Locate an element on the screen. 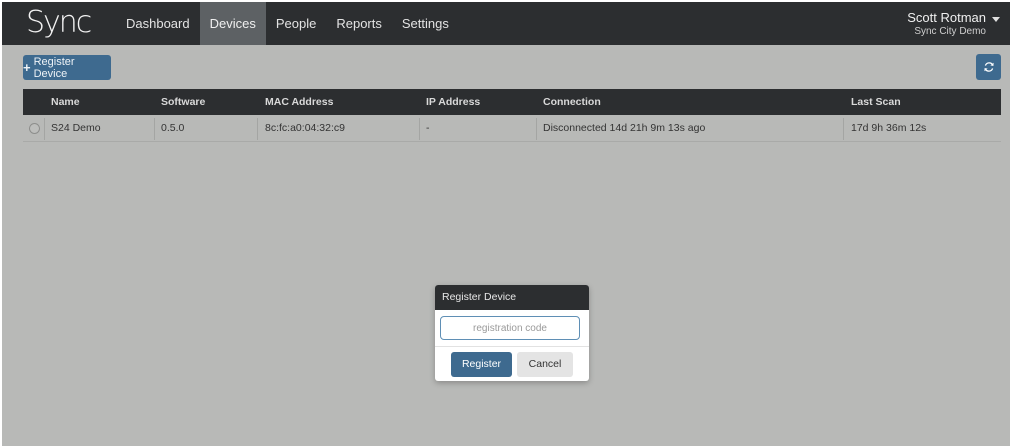 This screenshot has height=447, width=1012. cell-connection: Disconnected 14d 21h 9m 13s ago is located at coordinates (624, 128).